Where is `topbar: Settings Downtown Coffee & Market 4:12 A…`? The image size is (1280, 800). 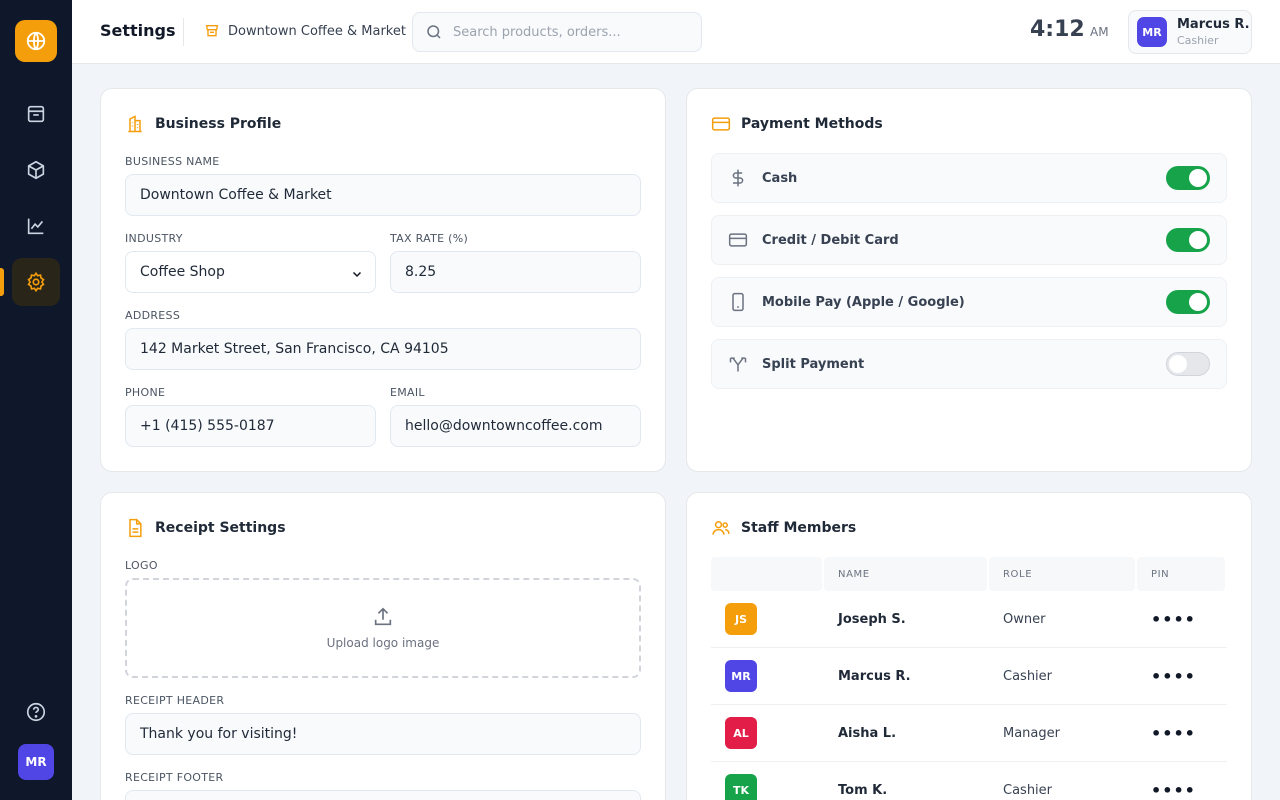 topbar: Settings Downtown Coffee & Market 4:12 A… is located at coordinates (676, 32).